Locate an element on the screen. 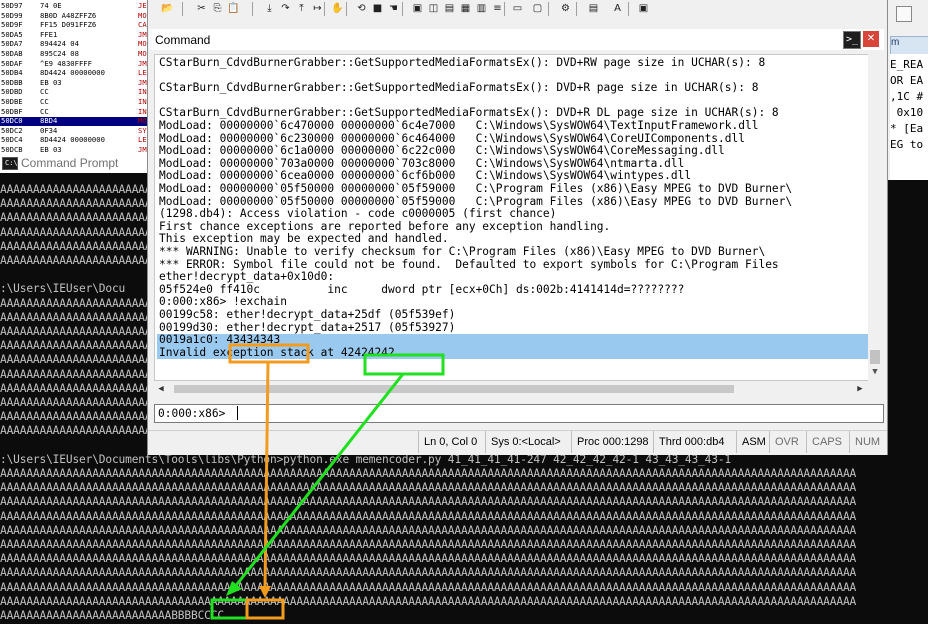 This screenshot has width=928, height=624. locals-icon: ▤ is located at coordinates (449, 8).